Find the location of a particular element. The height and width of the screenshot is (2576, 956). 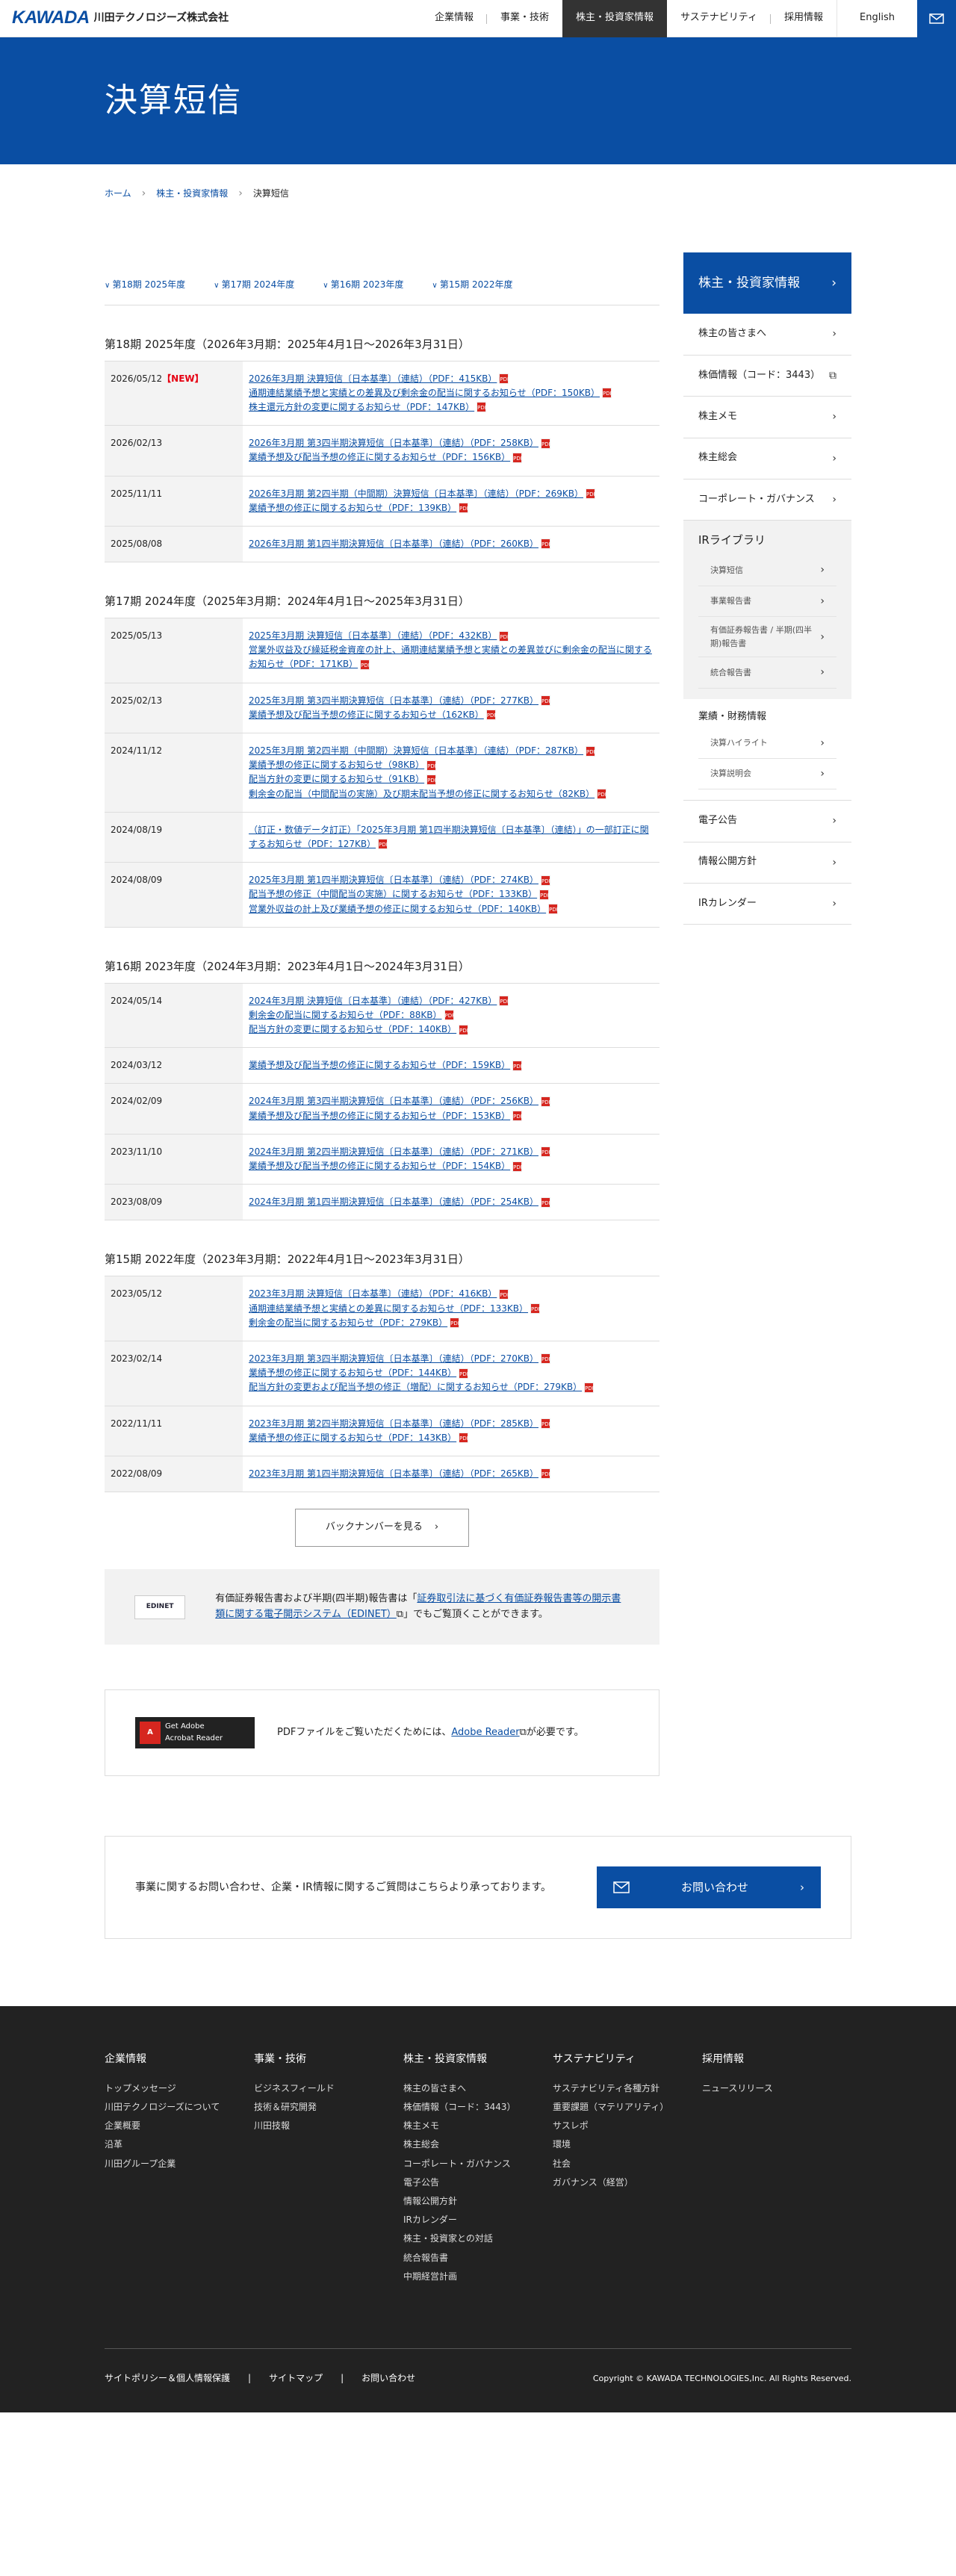

sidebar-item: 統合報告書 › is located at coordinates (767, 673).